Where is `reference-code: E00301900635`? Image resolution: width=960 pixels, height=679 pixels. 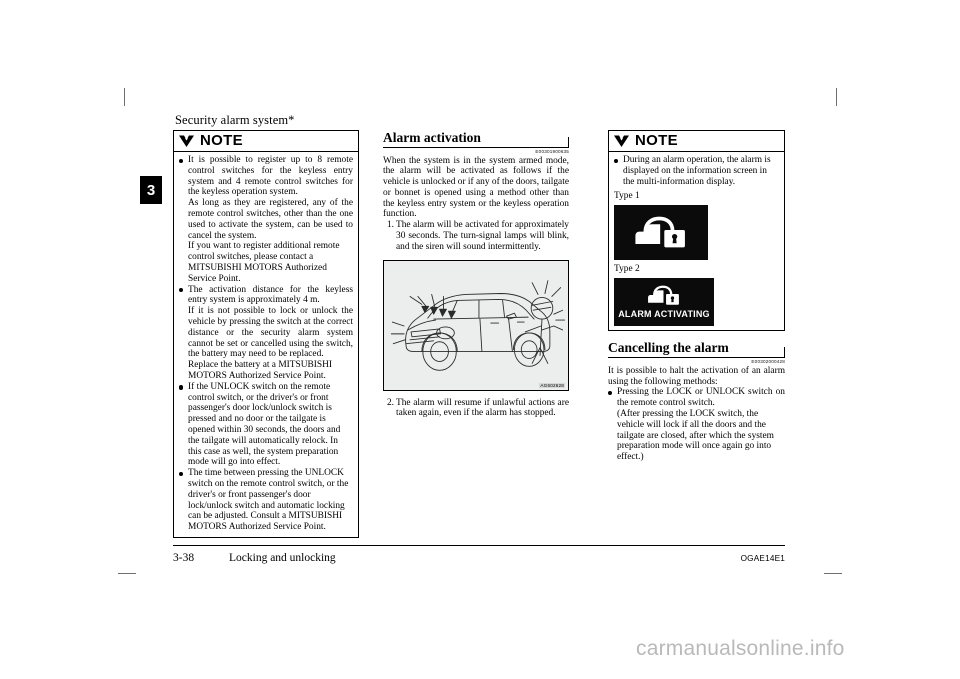
reference-code: E00301900635 is located at coordinates (552, 151).